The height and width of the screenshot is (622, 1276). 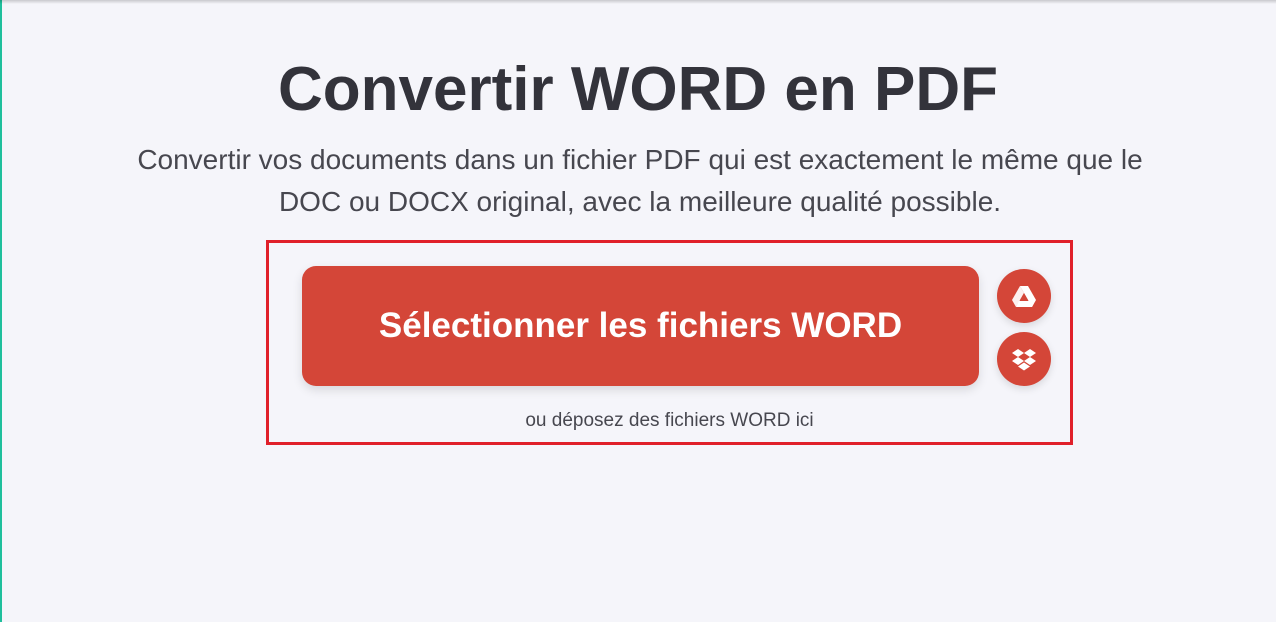 I want to click on page-title: Convertir WORD en PDF, so click(x=638, y=89).